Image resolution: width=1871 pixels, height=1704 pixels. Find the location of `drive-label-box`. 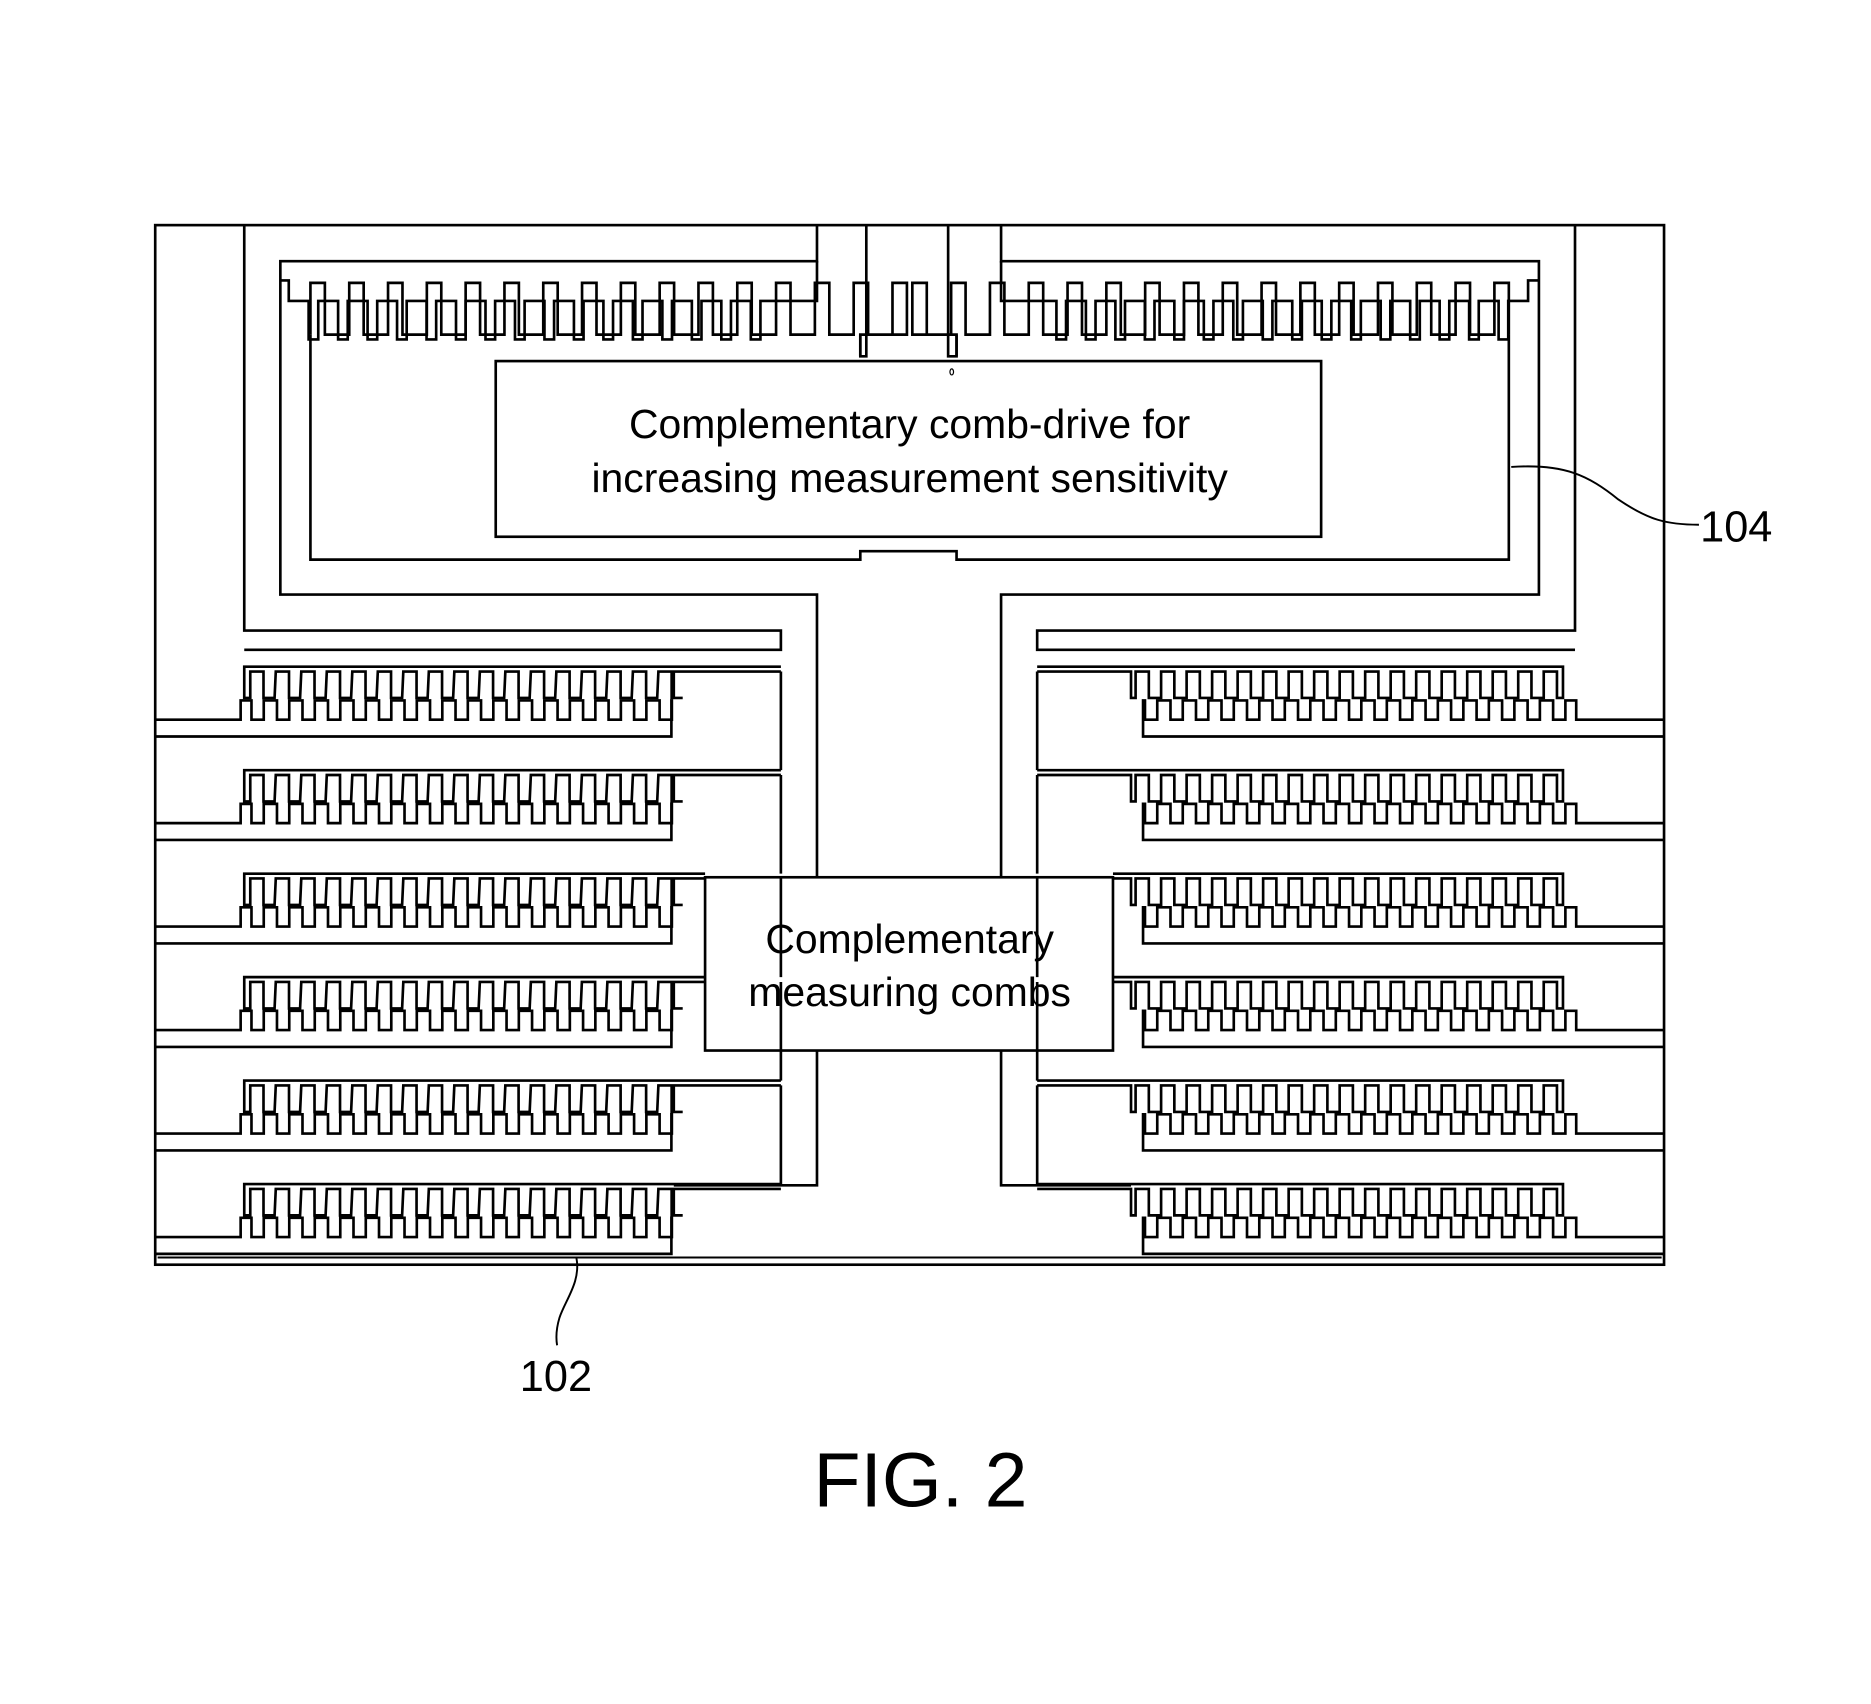

drive-label-box is located at coordinates (908, 449).